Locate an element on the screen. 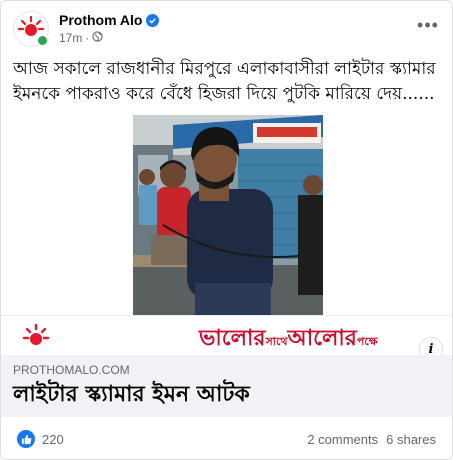 The height and width of the screenshot is (460, 453). more-dots-icon: ••• is located at coordinates (428, 25).